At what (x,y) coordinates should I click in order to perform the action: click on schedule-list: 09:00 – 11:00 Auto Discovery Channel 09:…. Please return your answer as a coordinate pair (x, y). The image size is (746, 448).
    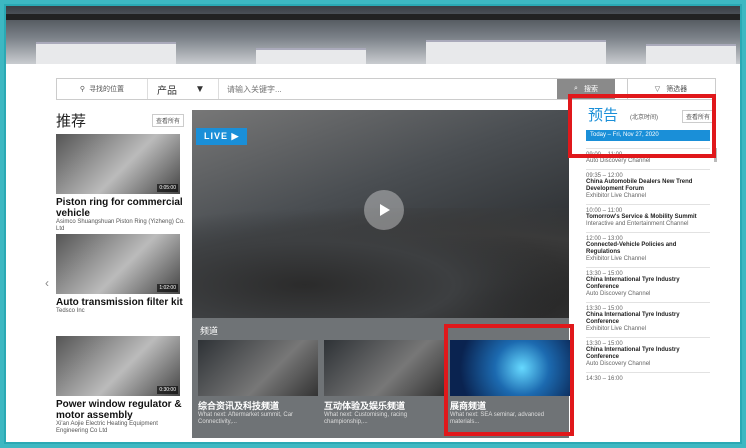
    Looking at the image, I should click on (648, 267).